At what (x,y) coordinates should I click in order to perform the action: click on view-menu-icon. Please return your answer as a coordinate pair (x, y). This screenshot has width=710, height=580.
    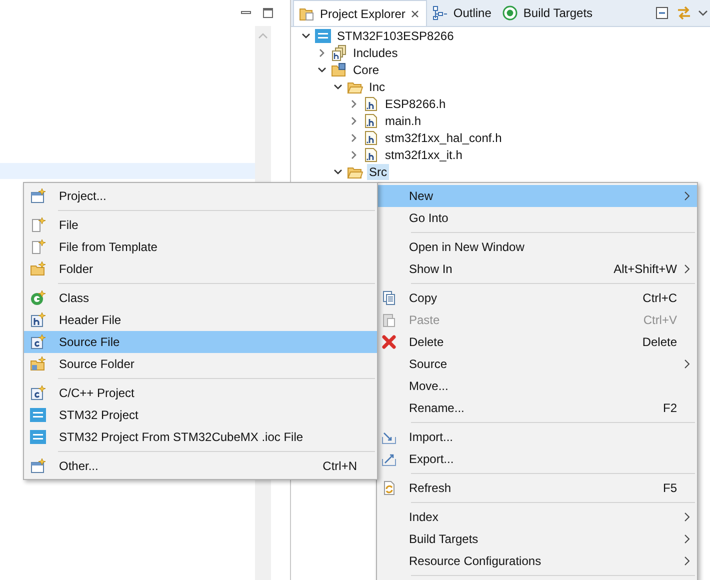
    Looking at the image, I should click on (703, 13).